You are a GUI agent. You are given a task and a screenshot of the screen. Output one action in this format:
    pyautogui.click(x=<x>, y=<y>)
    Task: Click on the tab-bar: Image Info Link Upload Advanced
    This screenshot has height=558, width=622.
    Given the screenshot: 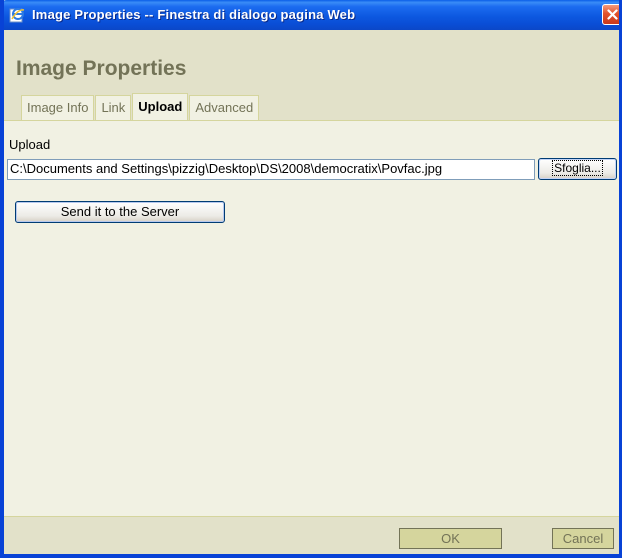 What is the action you would take?
    pyautogui.click(x=140, y=106)
    